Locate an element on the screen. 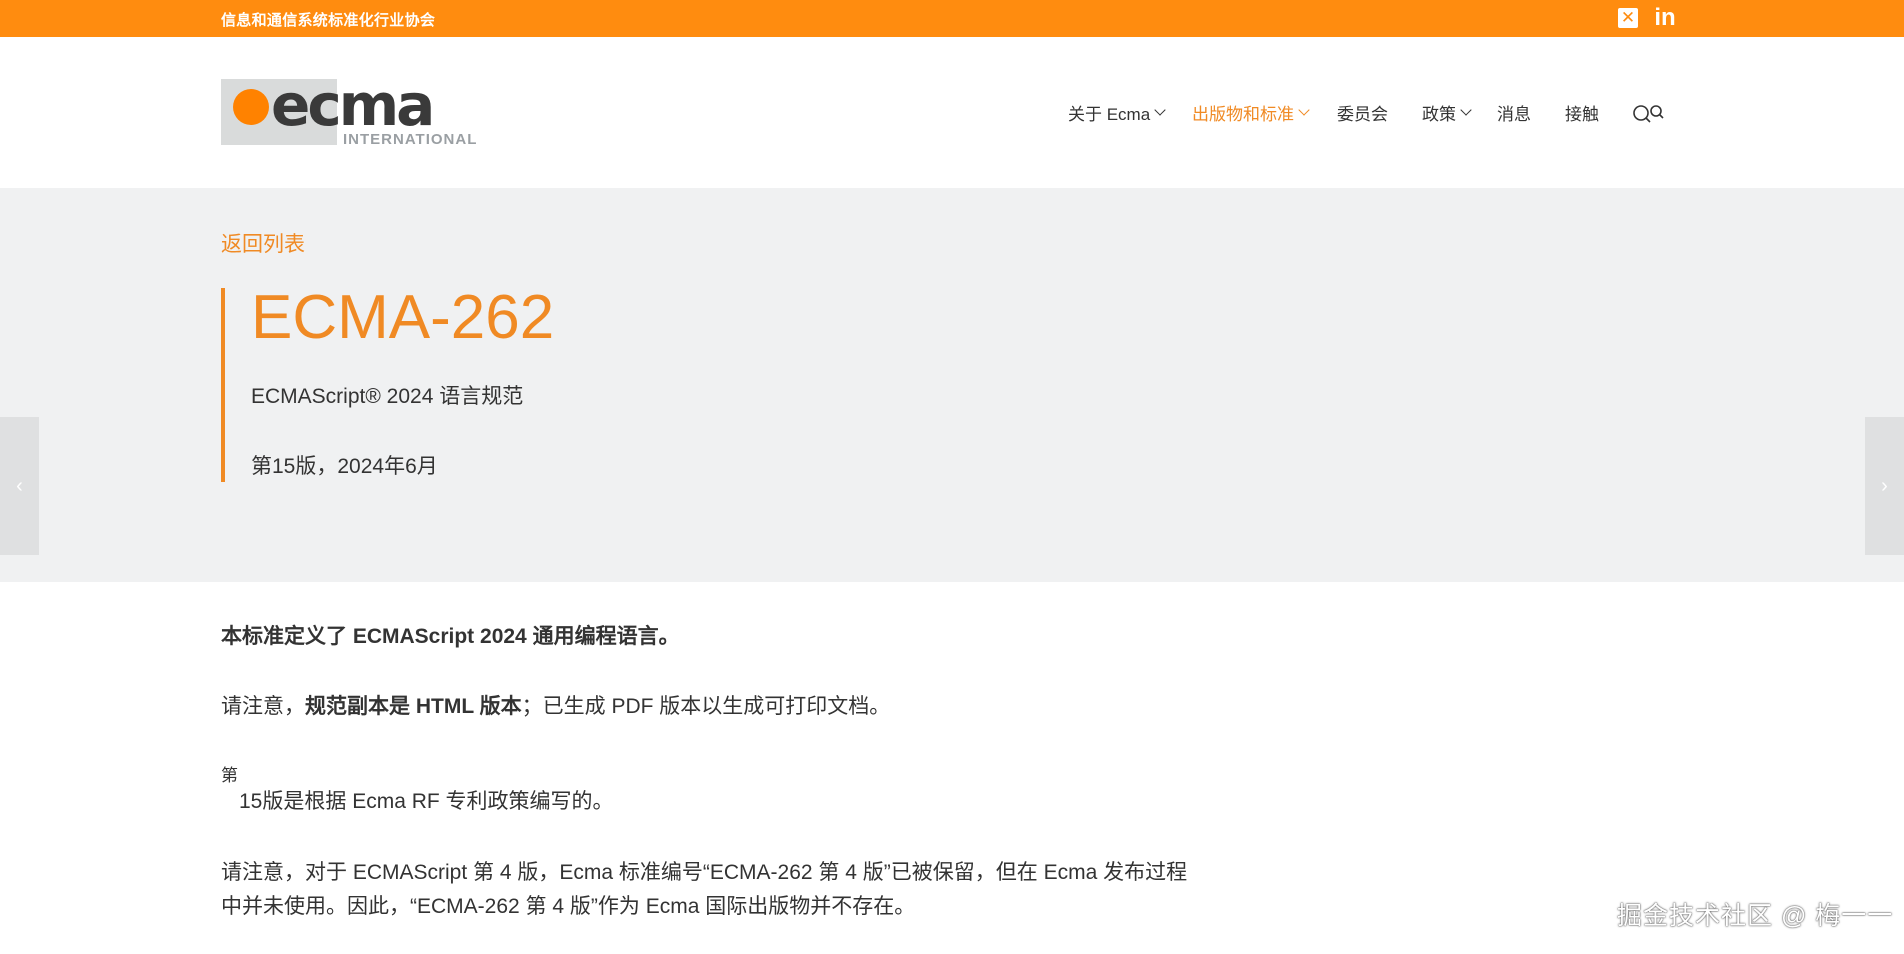  x-icon: ✕ is located at coordinates (1628, 18).